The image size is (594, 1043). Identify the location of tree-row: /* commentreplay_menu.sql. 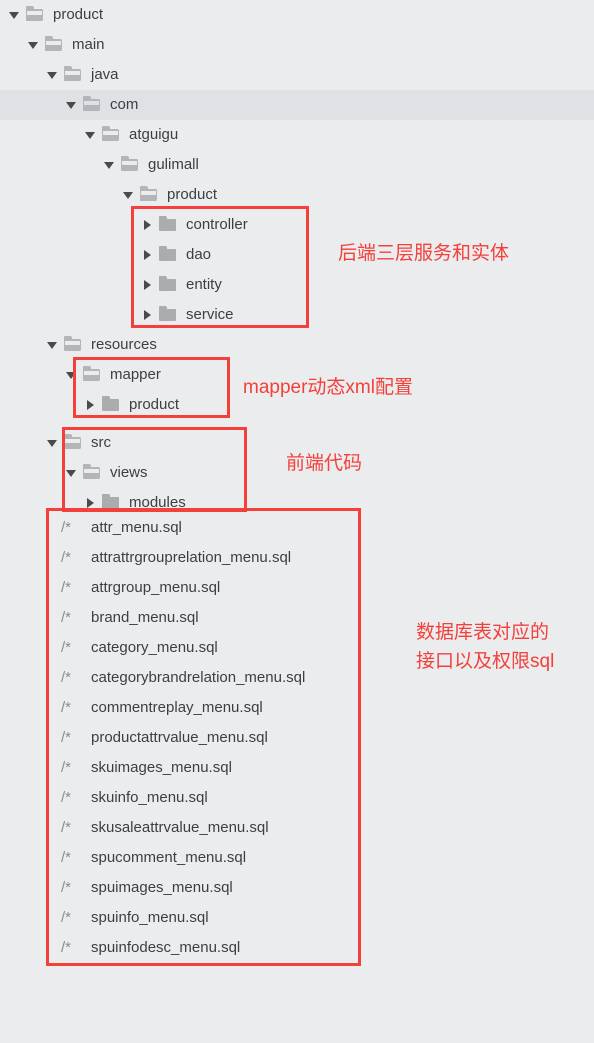
(297, 708).